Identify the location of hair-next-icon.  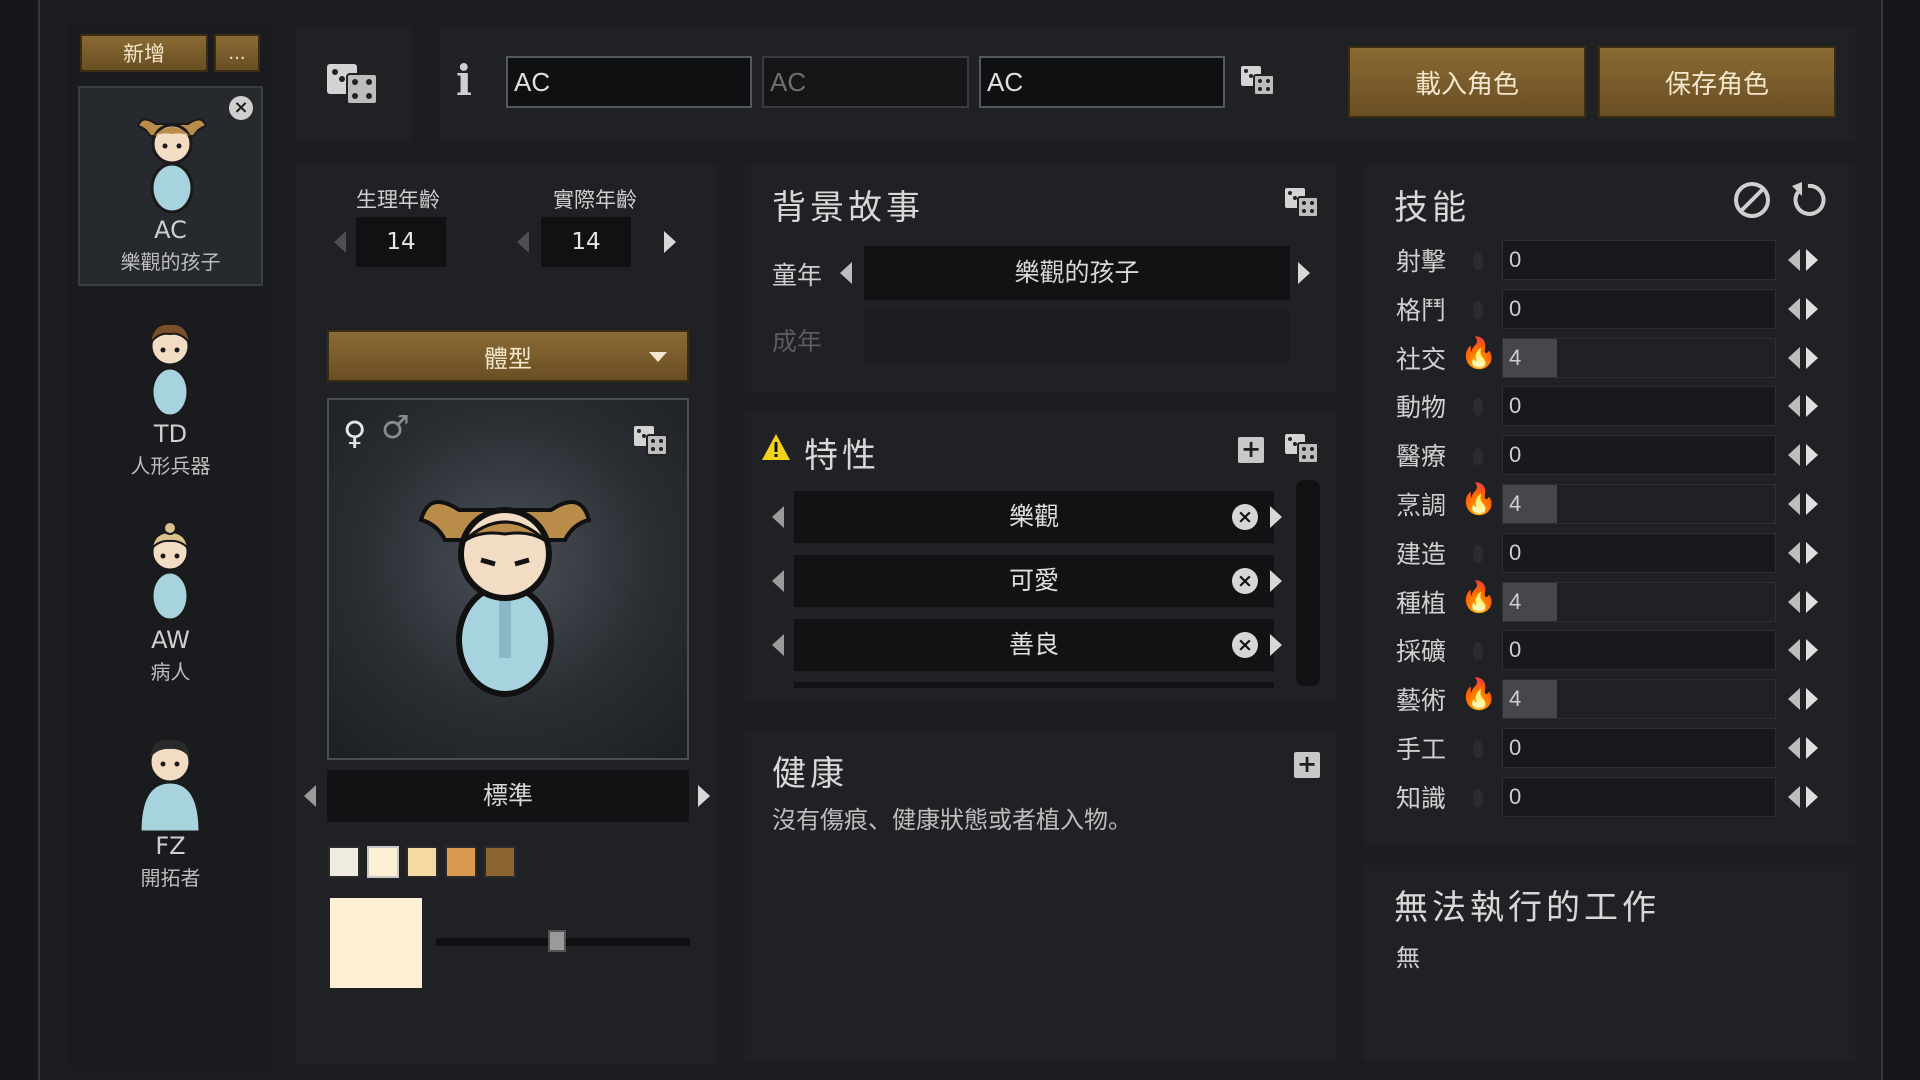
(704, 796).